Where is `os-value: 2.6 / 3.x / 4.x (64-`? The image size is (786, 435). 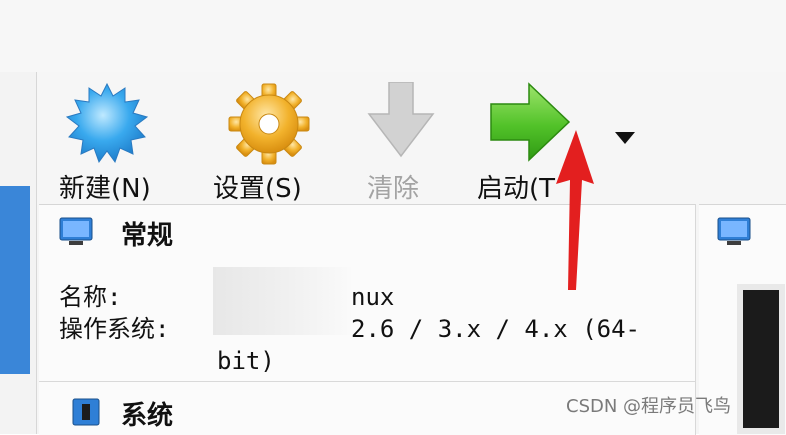 os-value: 2.6 / 3.x / 4.x (64- is located at coordinates (495, 329).